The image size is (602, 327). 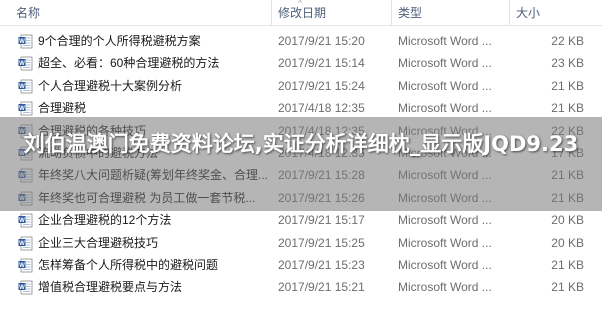 What do you see at coordinates (321, 85) in the screenshot?
I see `file-modified-date: 2017/9/21 15:24` at bounding box center [321, 85].